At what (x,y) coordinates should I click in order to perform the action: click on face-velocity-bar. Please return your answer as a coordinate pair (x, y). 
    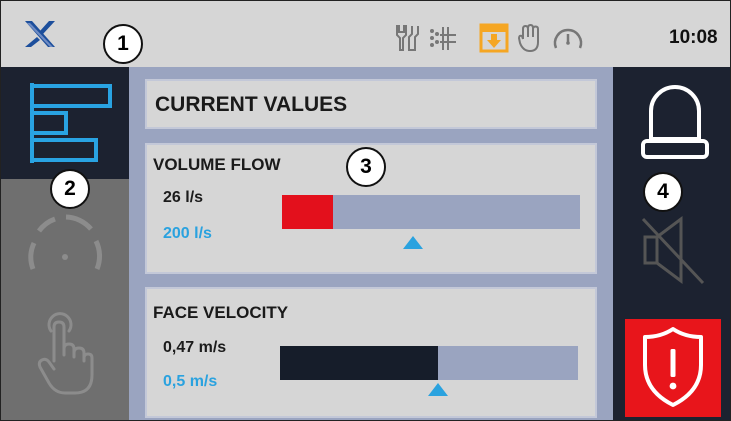
    Looking at the image, I should click on (429, 363).